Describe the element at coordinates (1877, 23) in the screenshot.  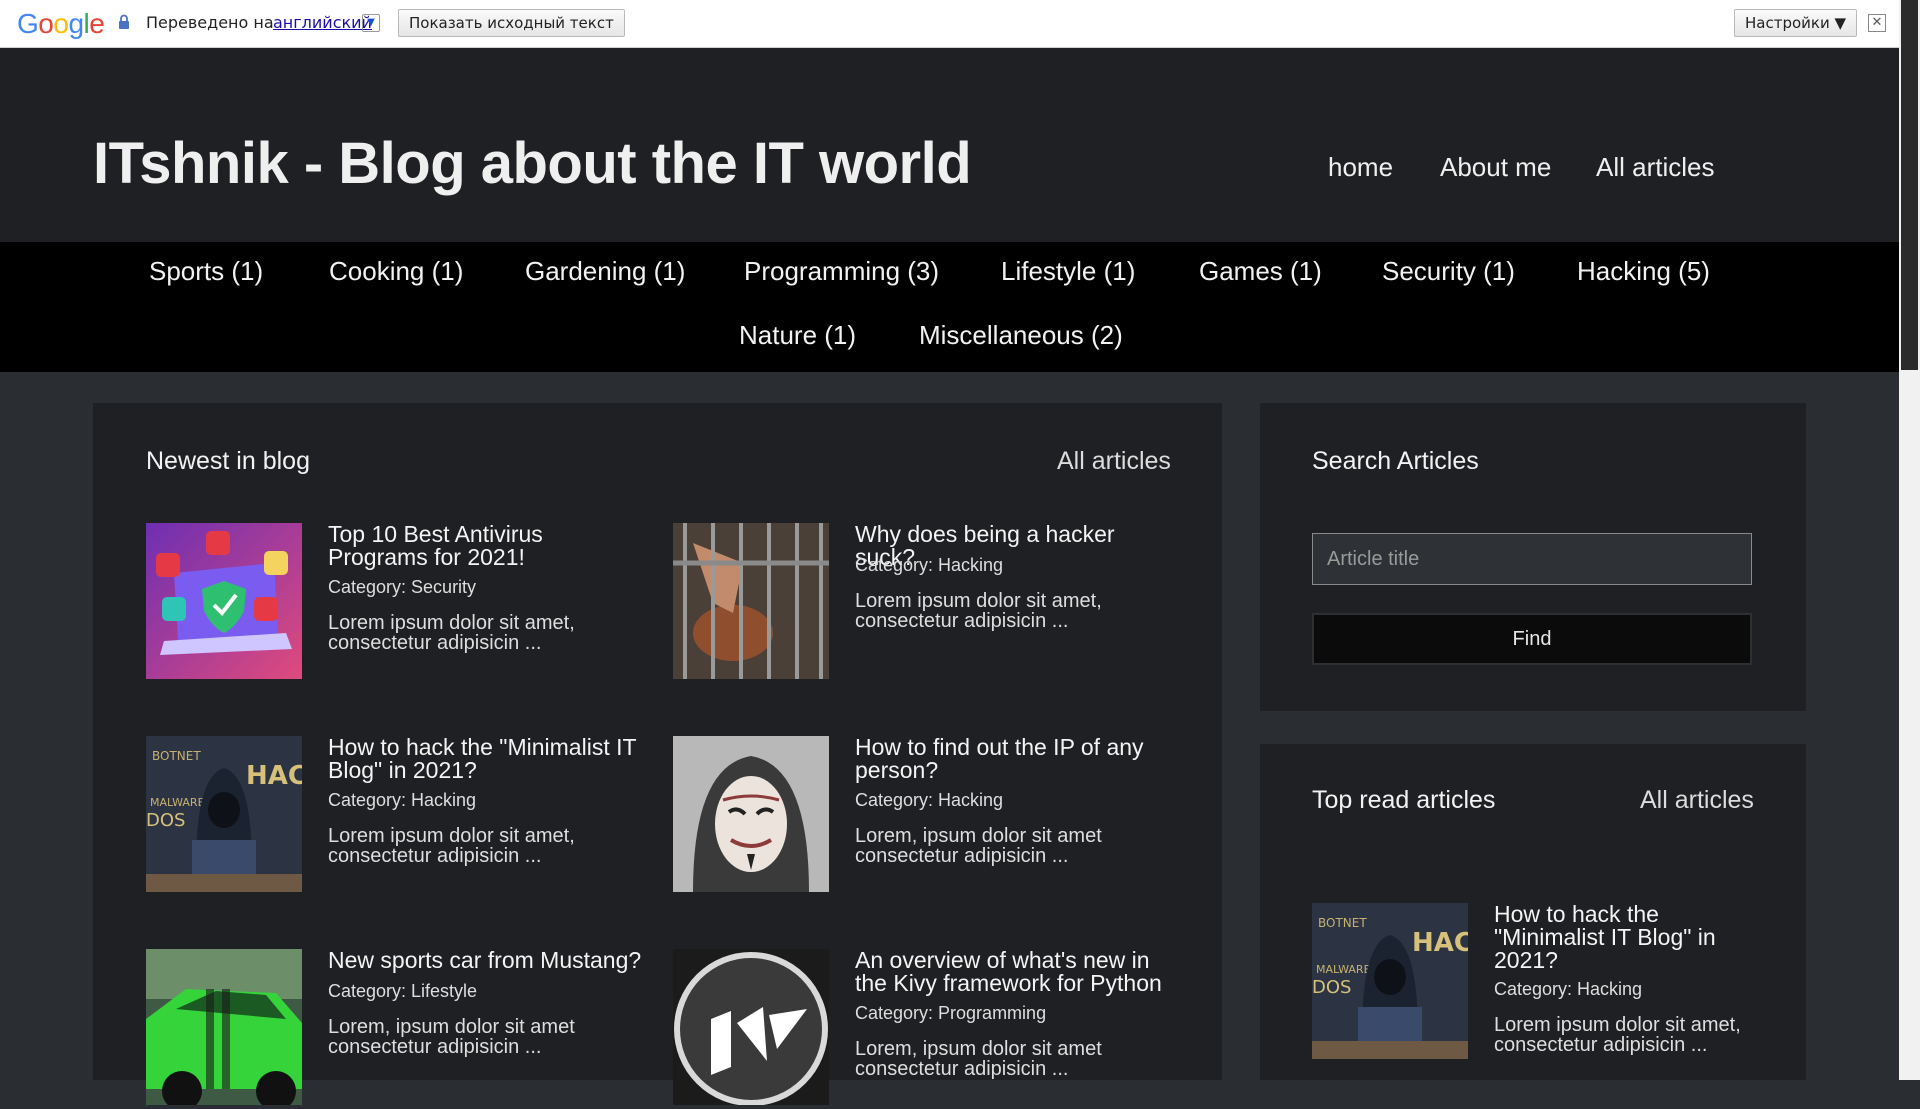
I see `close-icon: ✕` at that location.